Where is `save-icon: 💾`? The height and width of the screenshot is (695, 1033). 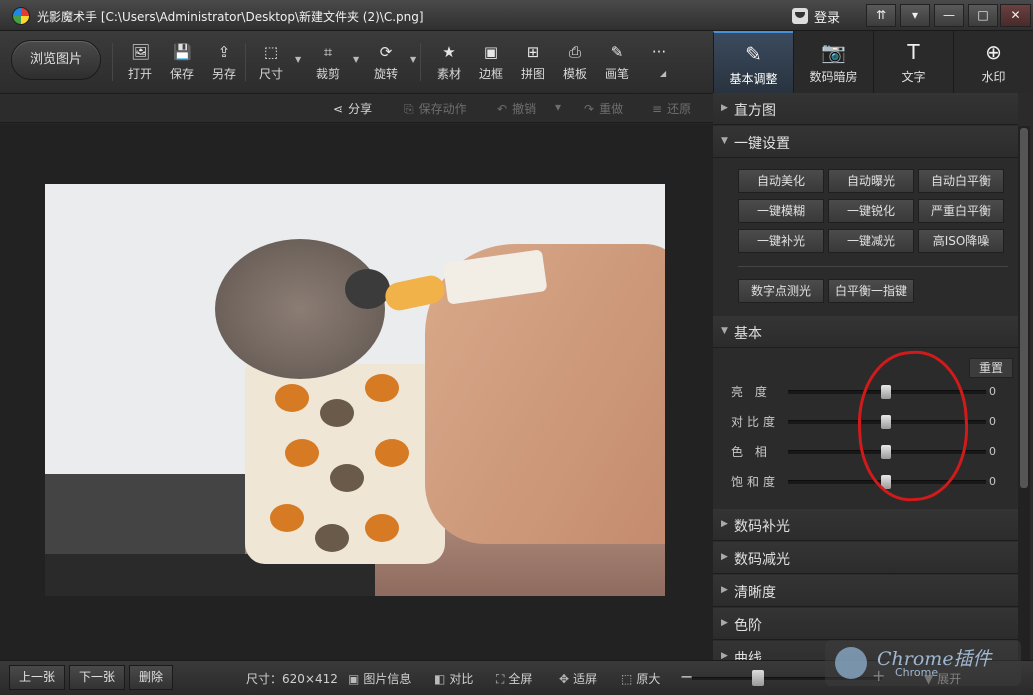
save-icon: 💾 is located at coordinates (182, 52).